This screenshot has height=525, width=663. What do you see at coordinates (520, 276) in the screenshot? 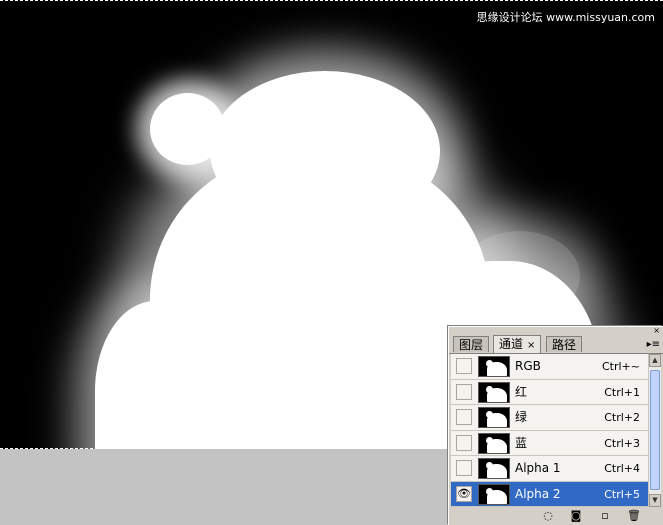
I see `fur-edge-right` at bounding box center [520, 276].